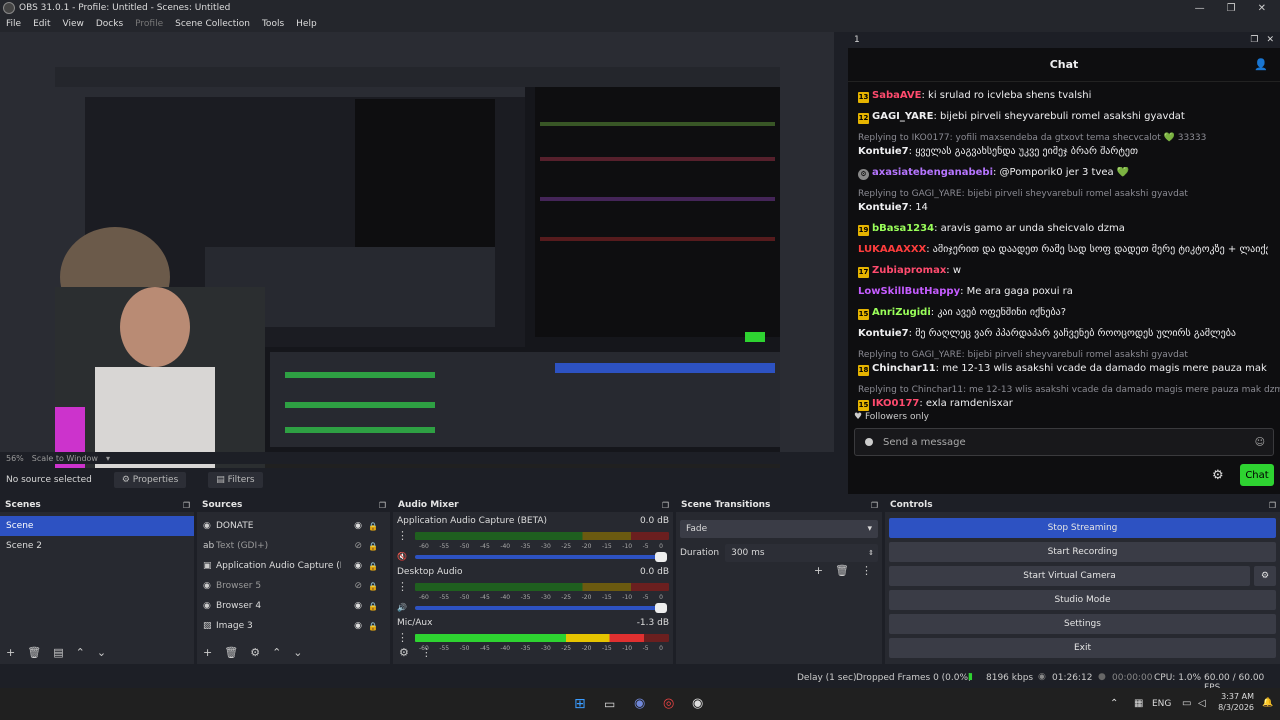 This screenshot has width=1280, height=720. What do you see at coordinates (1260, 442) in the screenshot?
I see `emote-icon: ☺` at bounding box center [1260, 442].